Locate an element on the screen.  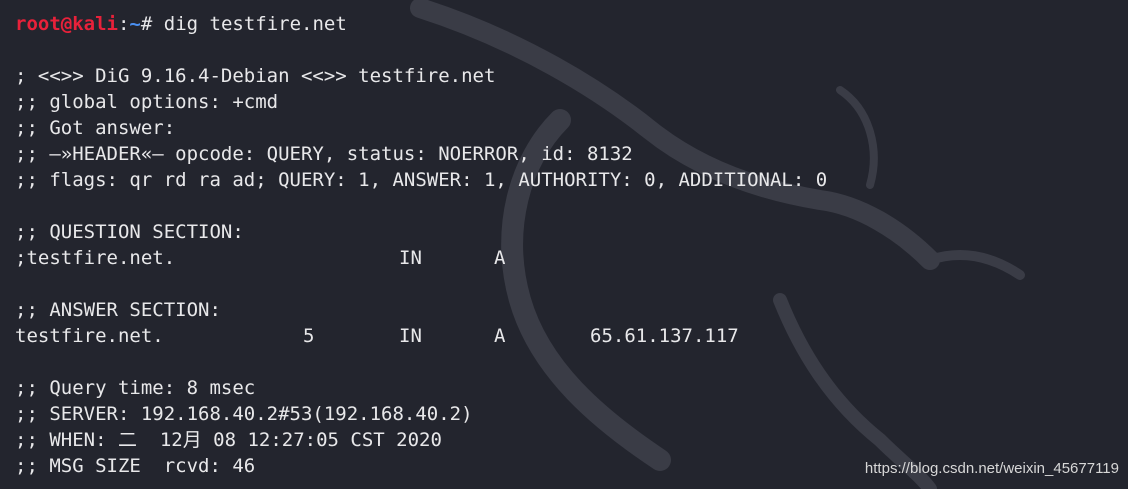
msg-size-line: ;; MSG SIZE rcvd: 46 is located at coordinates (135, 466).